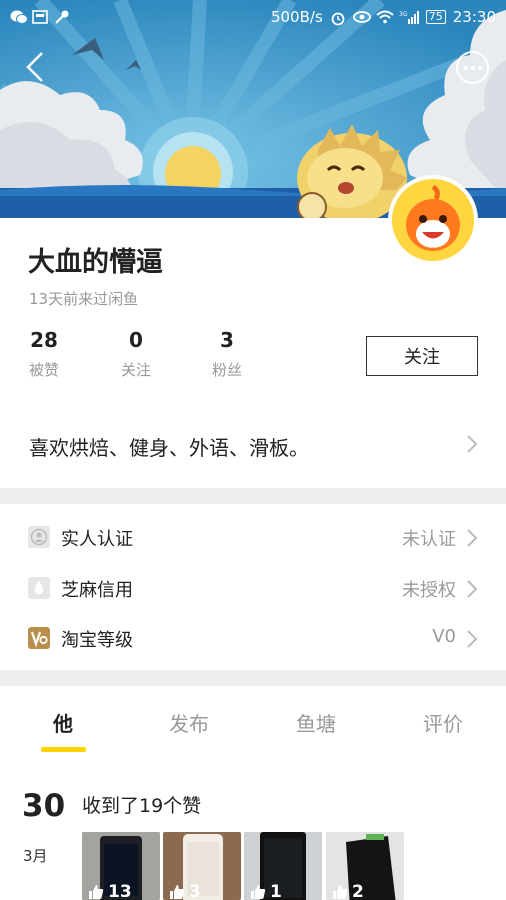 The image size is (506, 900). Describe the element at coordinates (316, 722) in the screenshot. I see `tab-fish-pond: 鱼塘` at that location.